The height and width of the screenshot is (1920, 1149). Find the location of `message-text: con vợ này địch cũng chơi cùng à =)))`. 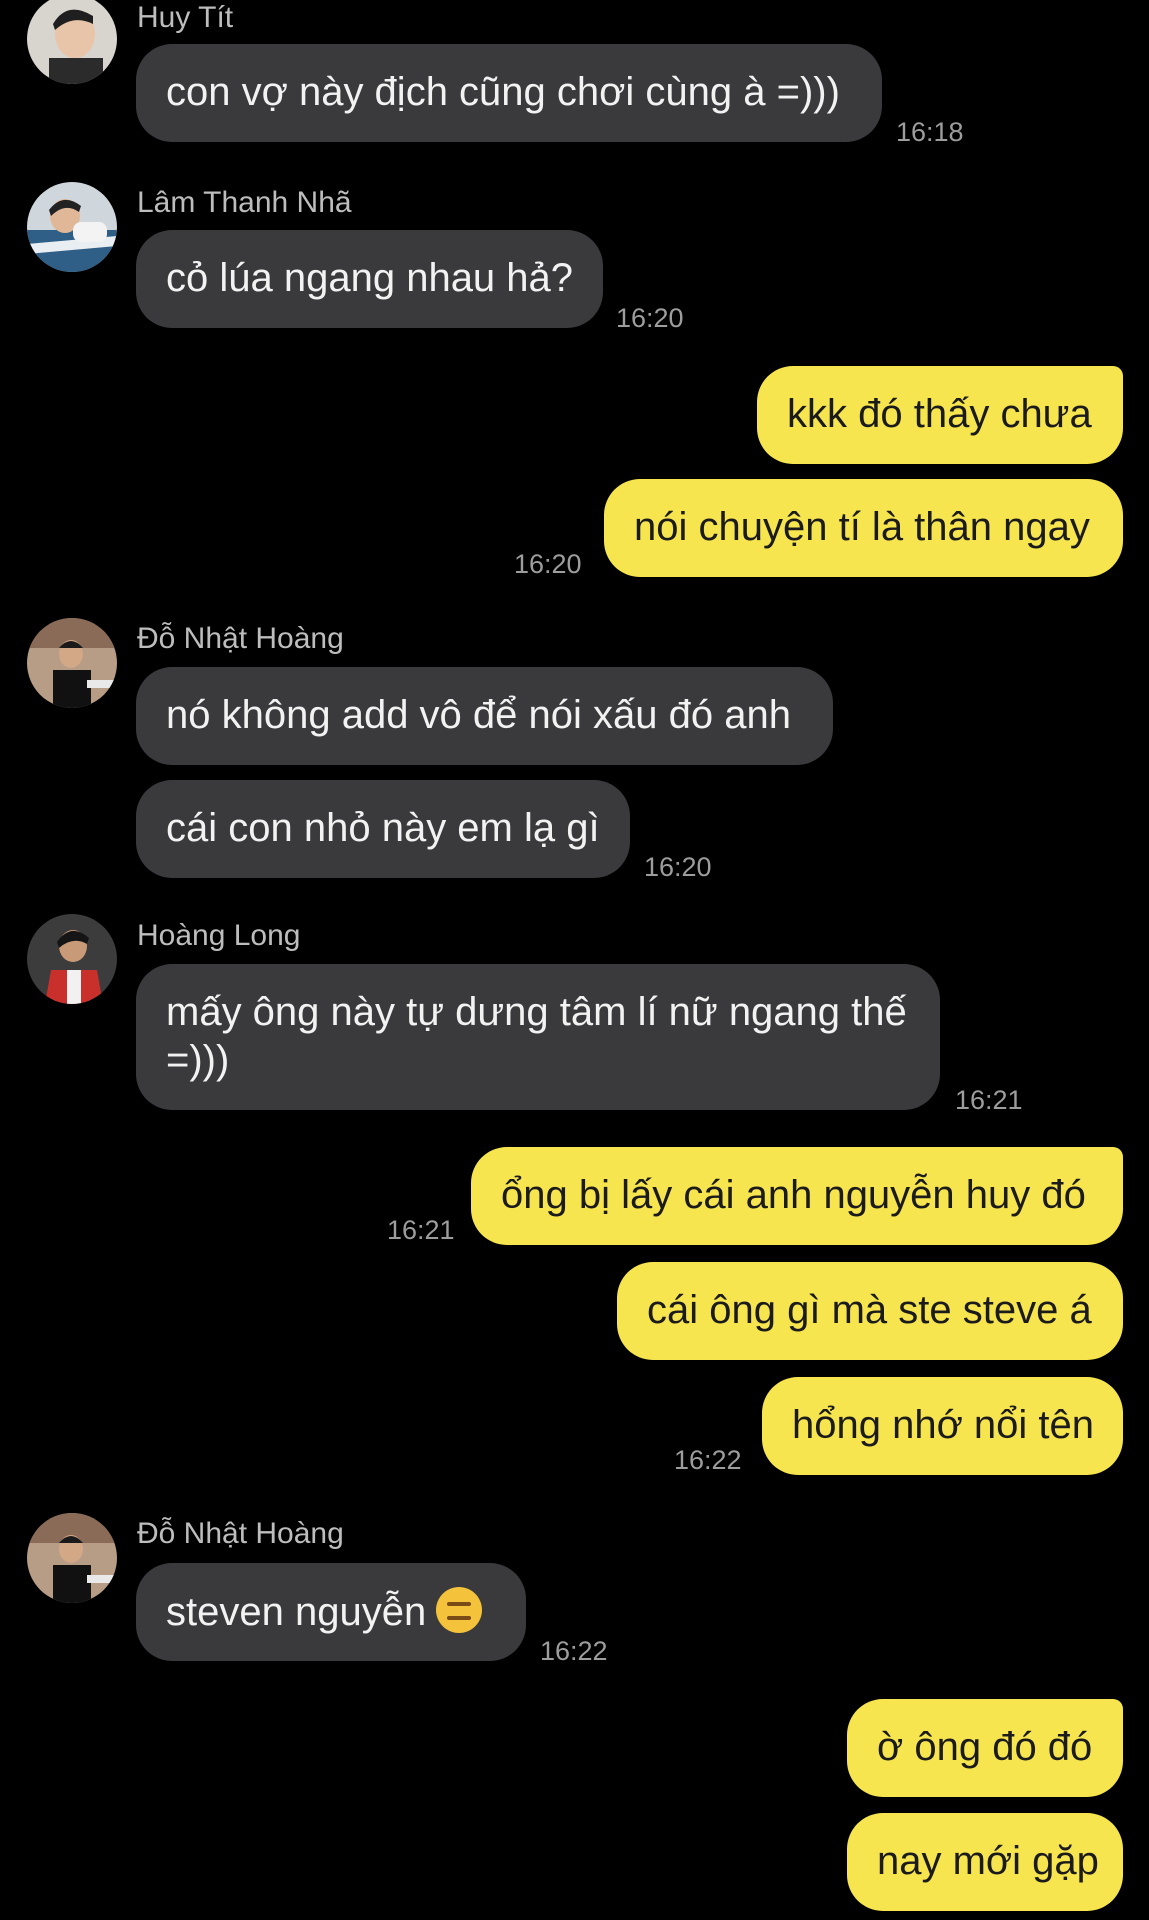

message-text: con vợ này địch cũng chơi cùng à =))) is located at coordinates (503, 92).